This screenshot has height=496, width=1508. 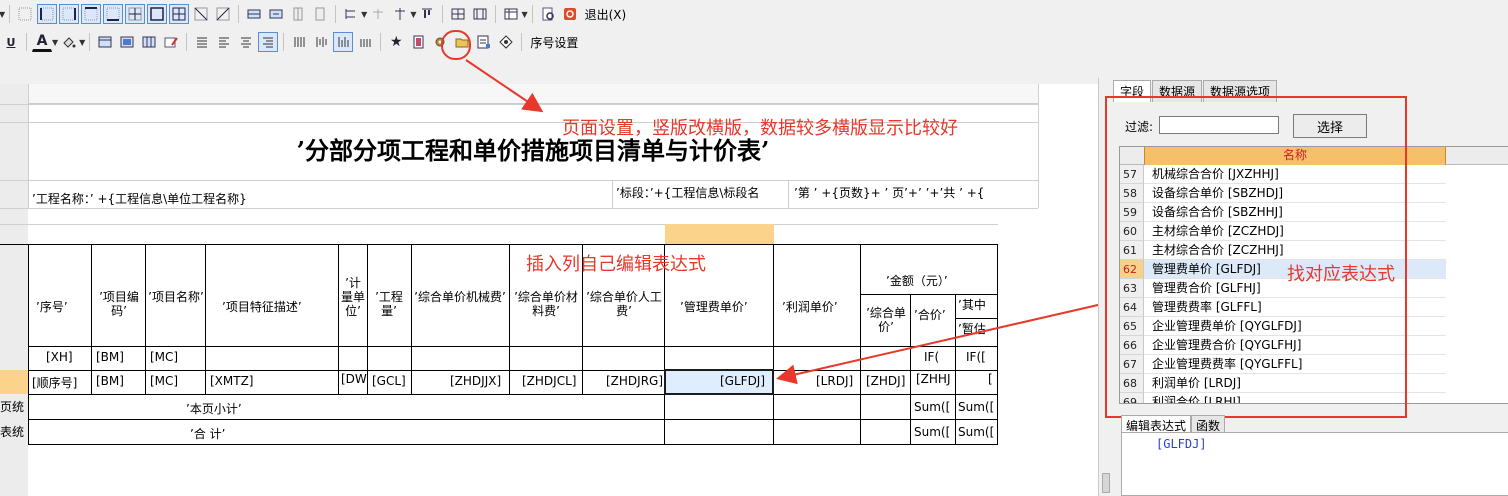 I want to click on row-b-cell: [ZHDJJX], so click(x=475, y=381).